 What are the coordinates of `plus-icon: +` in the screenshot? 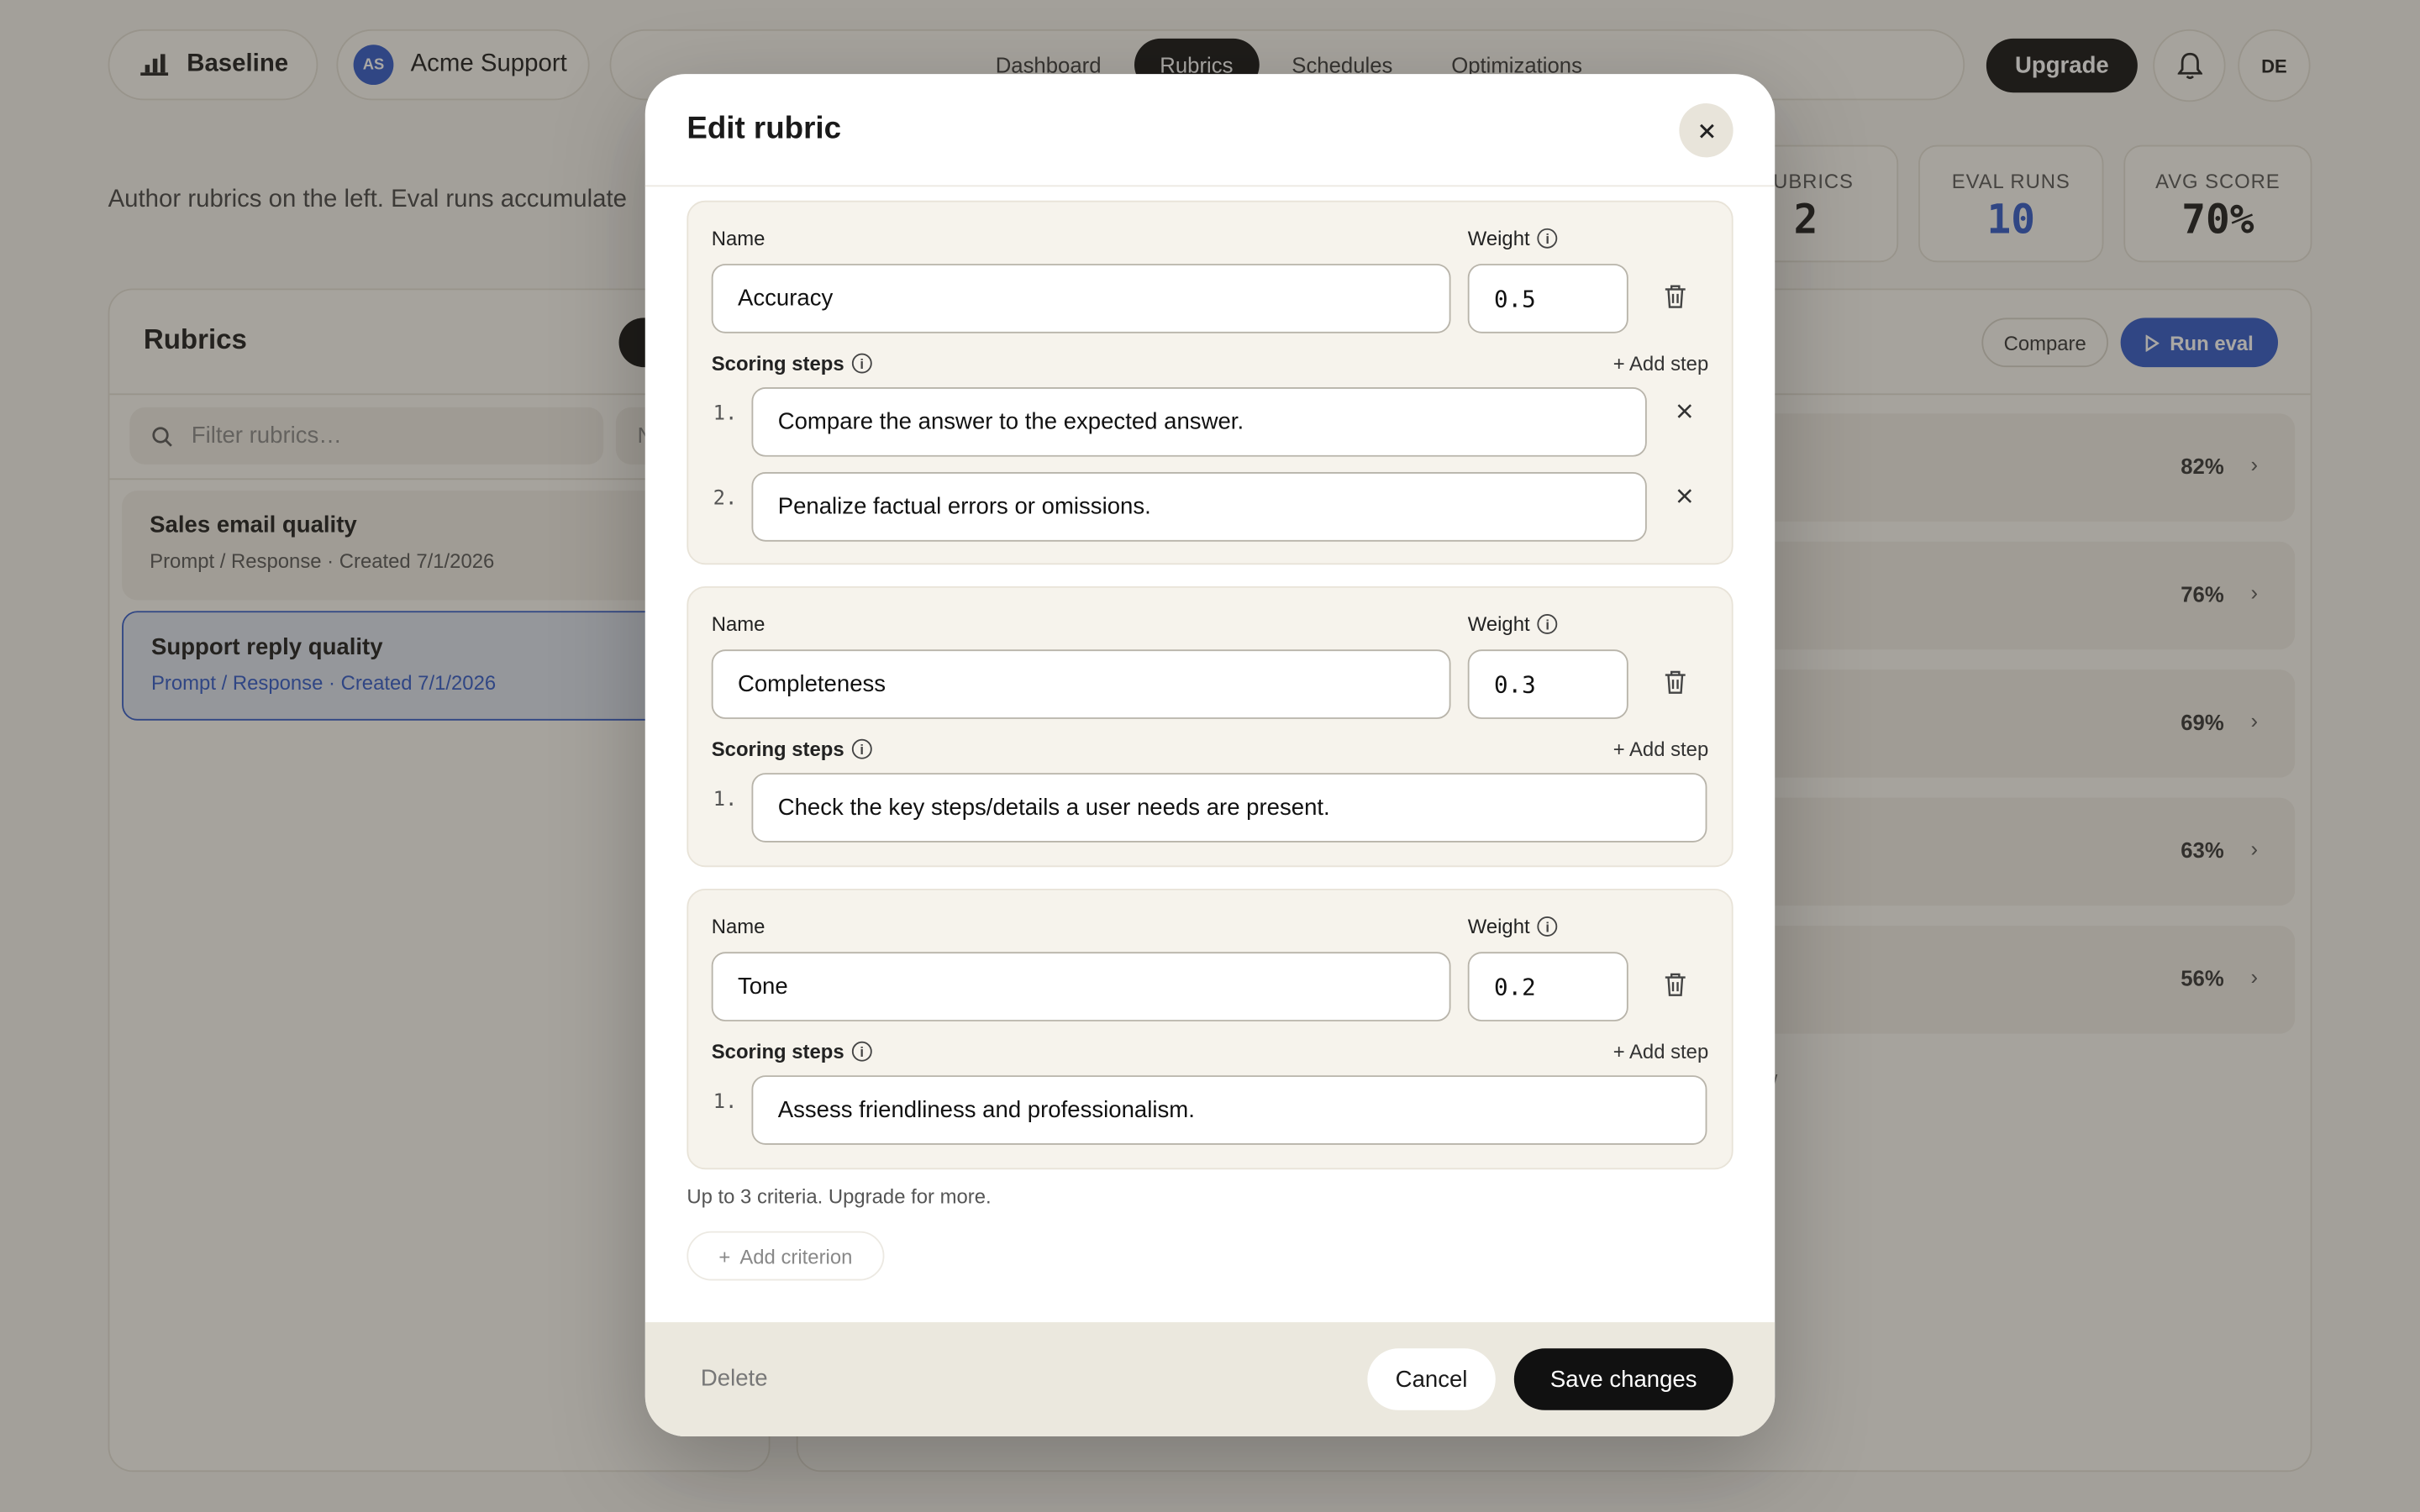 It's located at (724, 1256).